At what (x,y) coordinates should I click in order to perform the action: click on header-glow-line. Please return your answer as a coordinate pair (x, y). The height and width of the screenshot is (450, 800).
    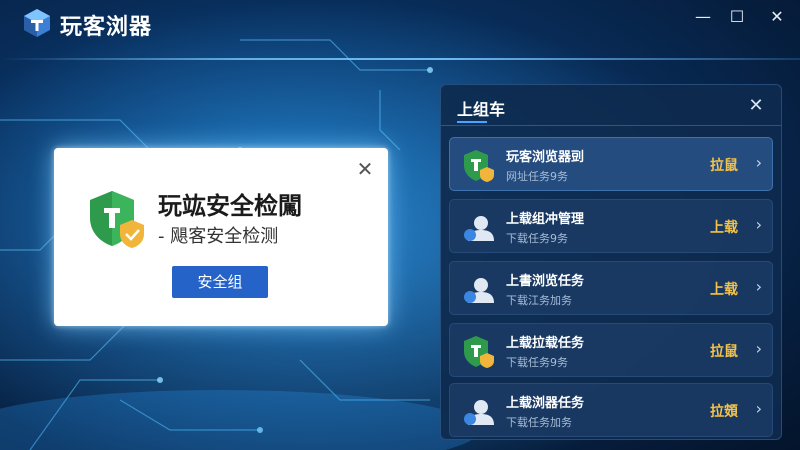
    Looking at the image, I should click on (400, 59).